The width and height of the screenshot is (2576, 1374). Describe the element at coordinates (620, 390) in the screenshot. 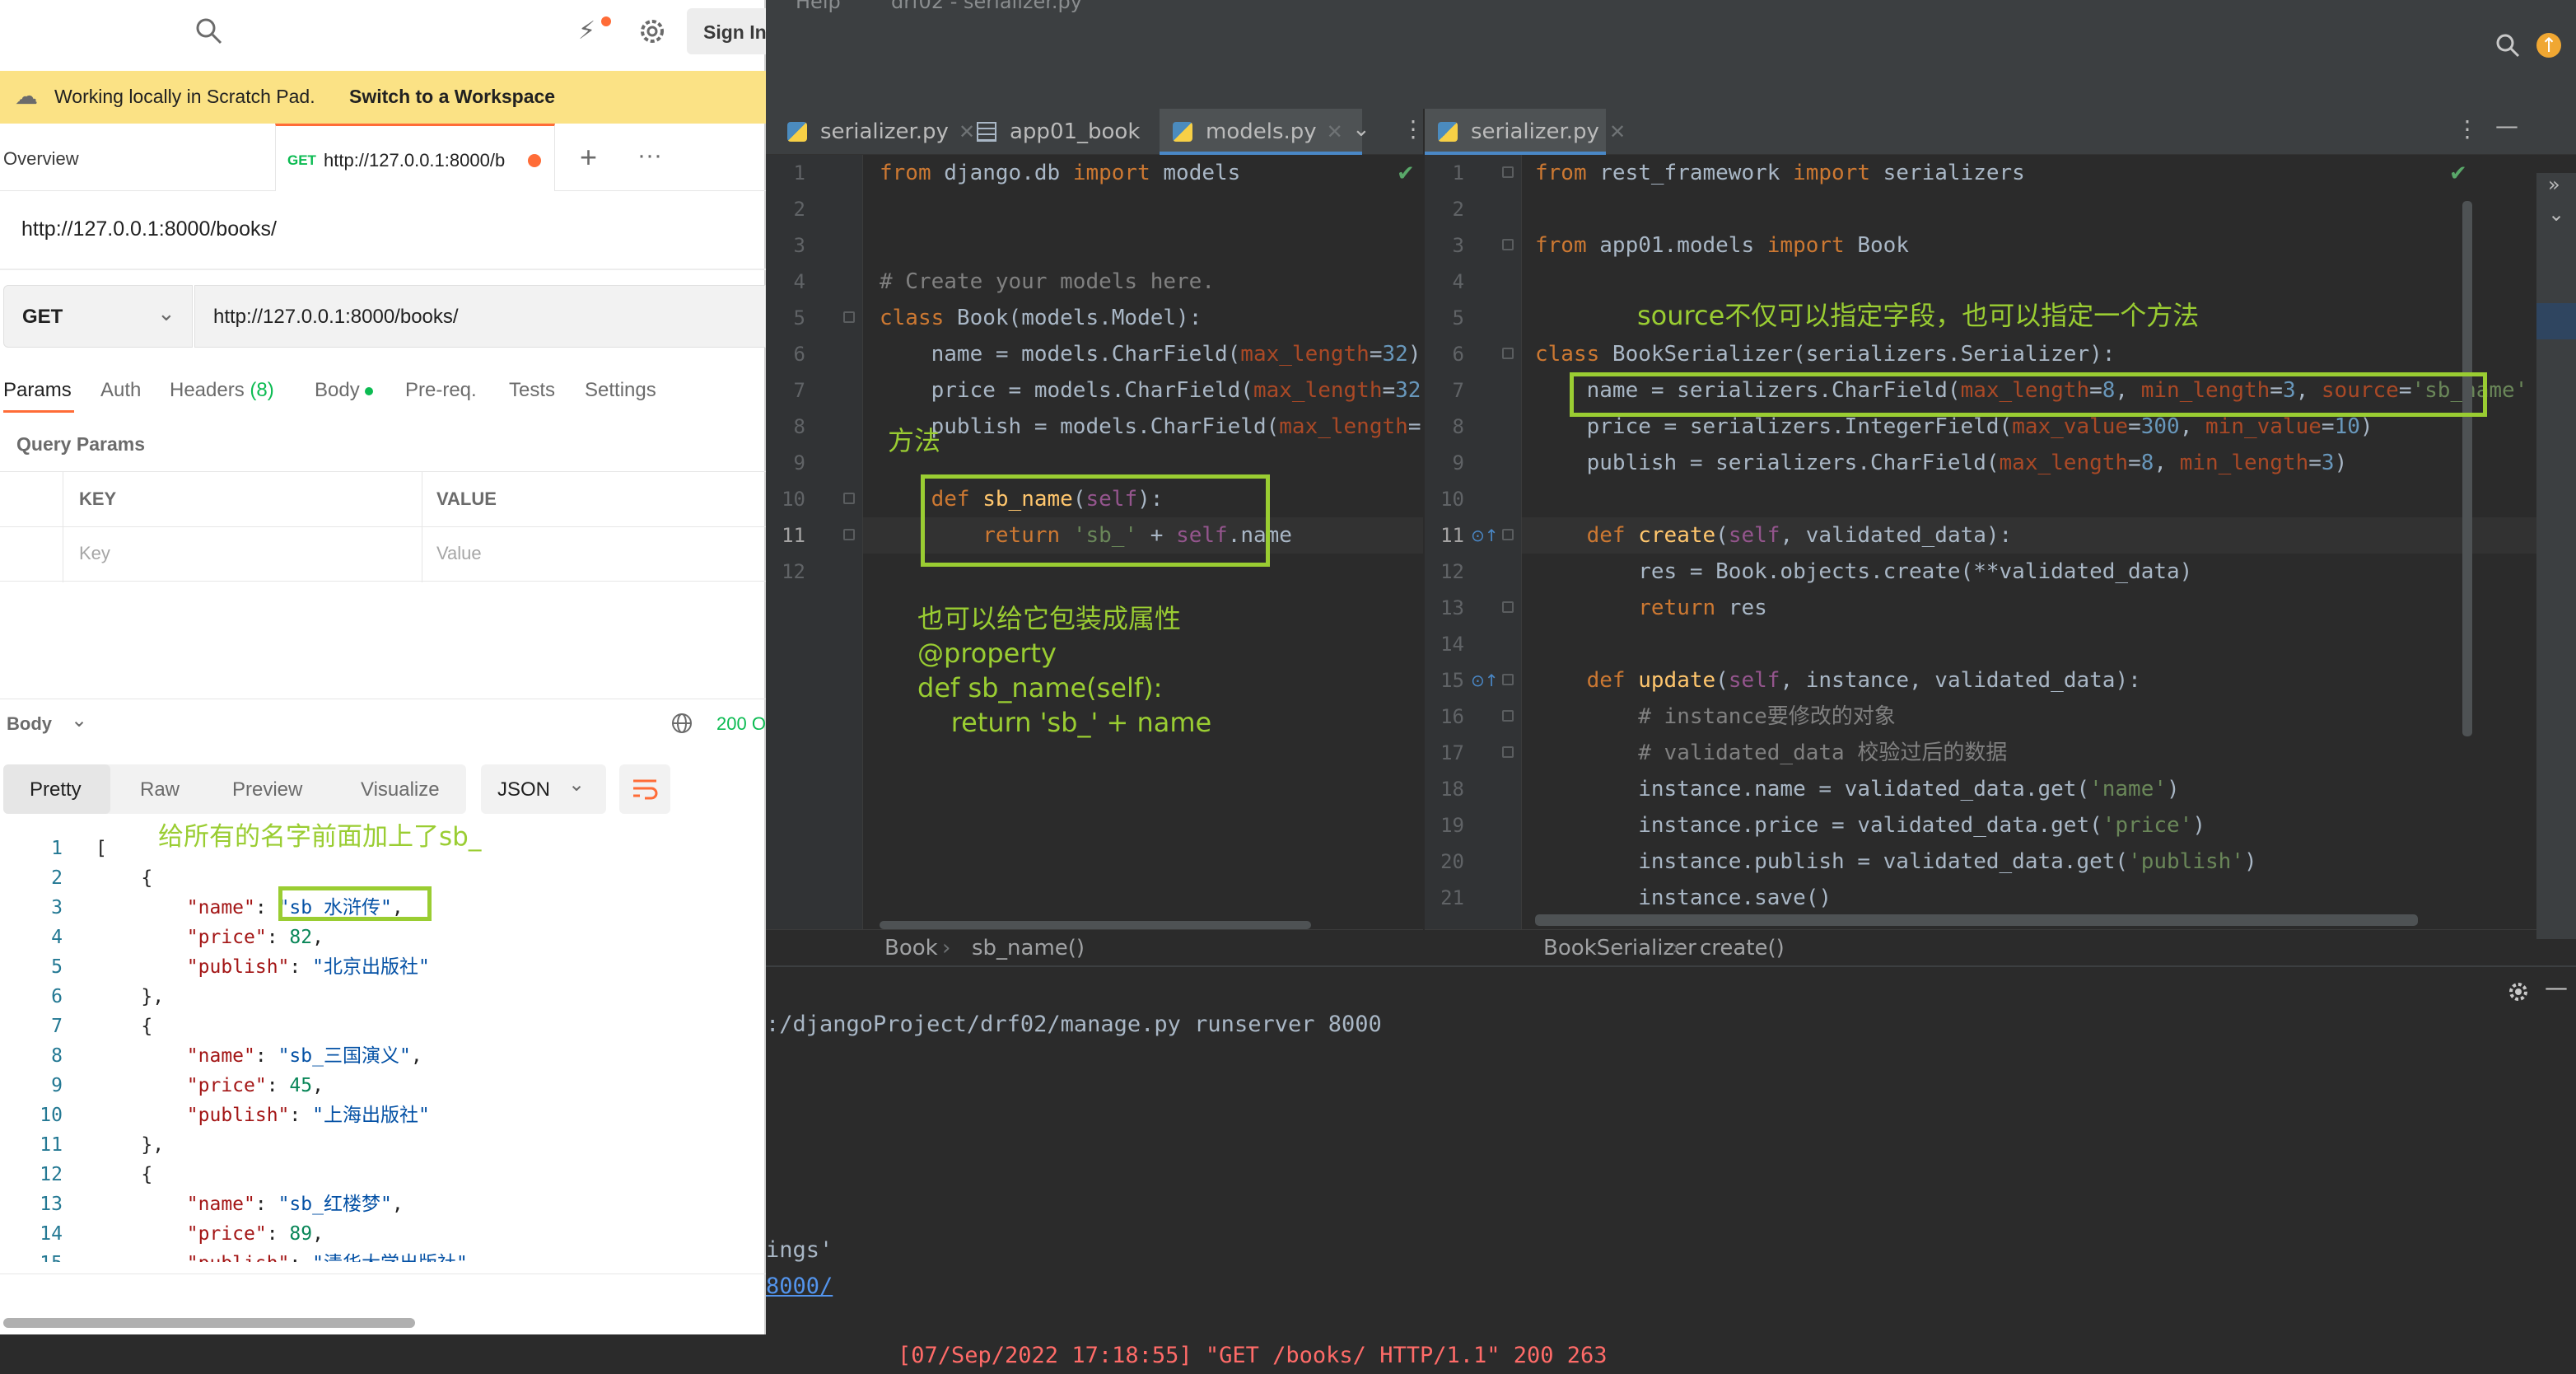

I see `tab-settings: Settings` at that location.